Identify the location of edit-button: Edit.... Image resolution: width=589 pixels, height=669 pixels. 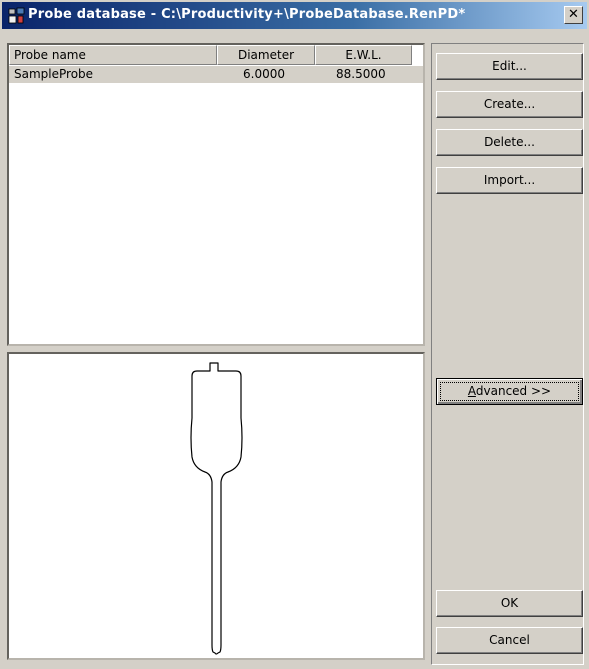
(509, 66).